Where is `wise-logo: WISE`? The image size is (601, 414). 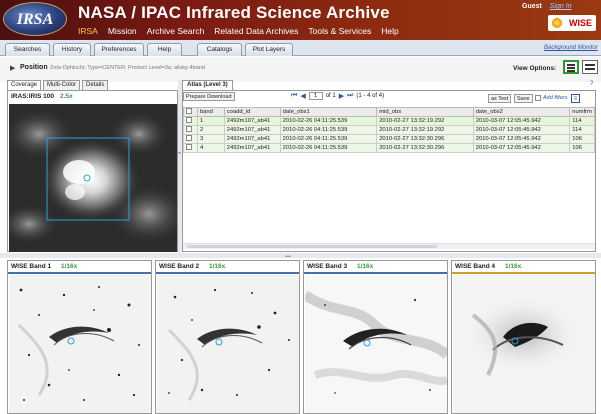
wise-logo: WISE is located at coordinates (572, 23).